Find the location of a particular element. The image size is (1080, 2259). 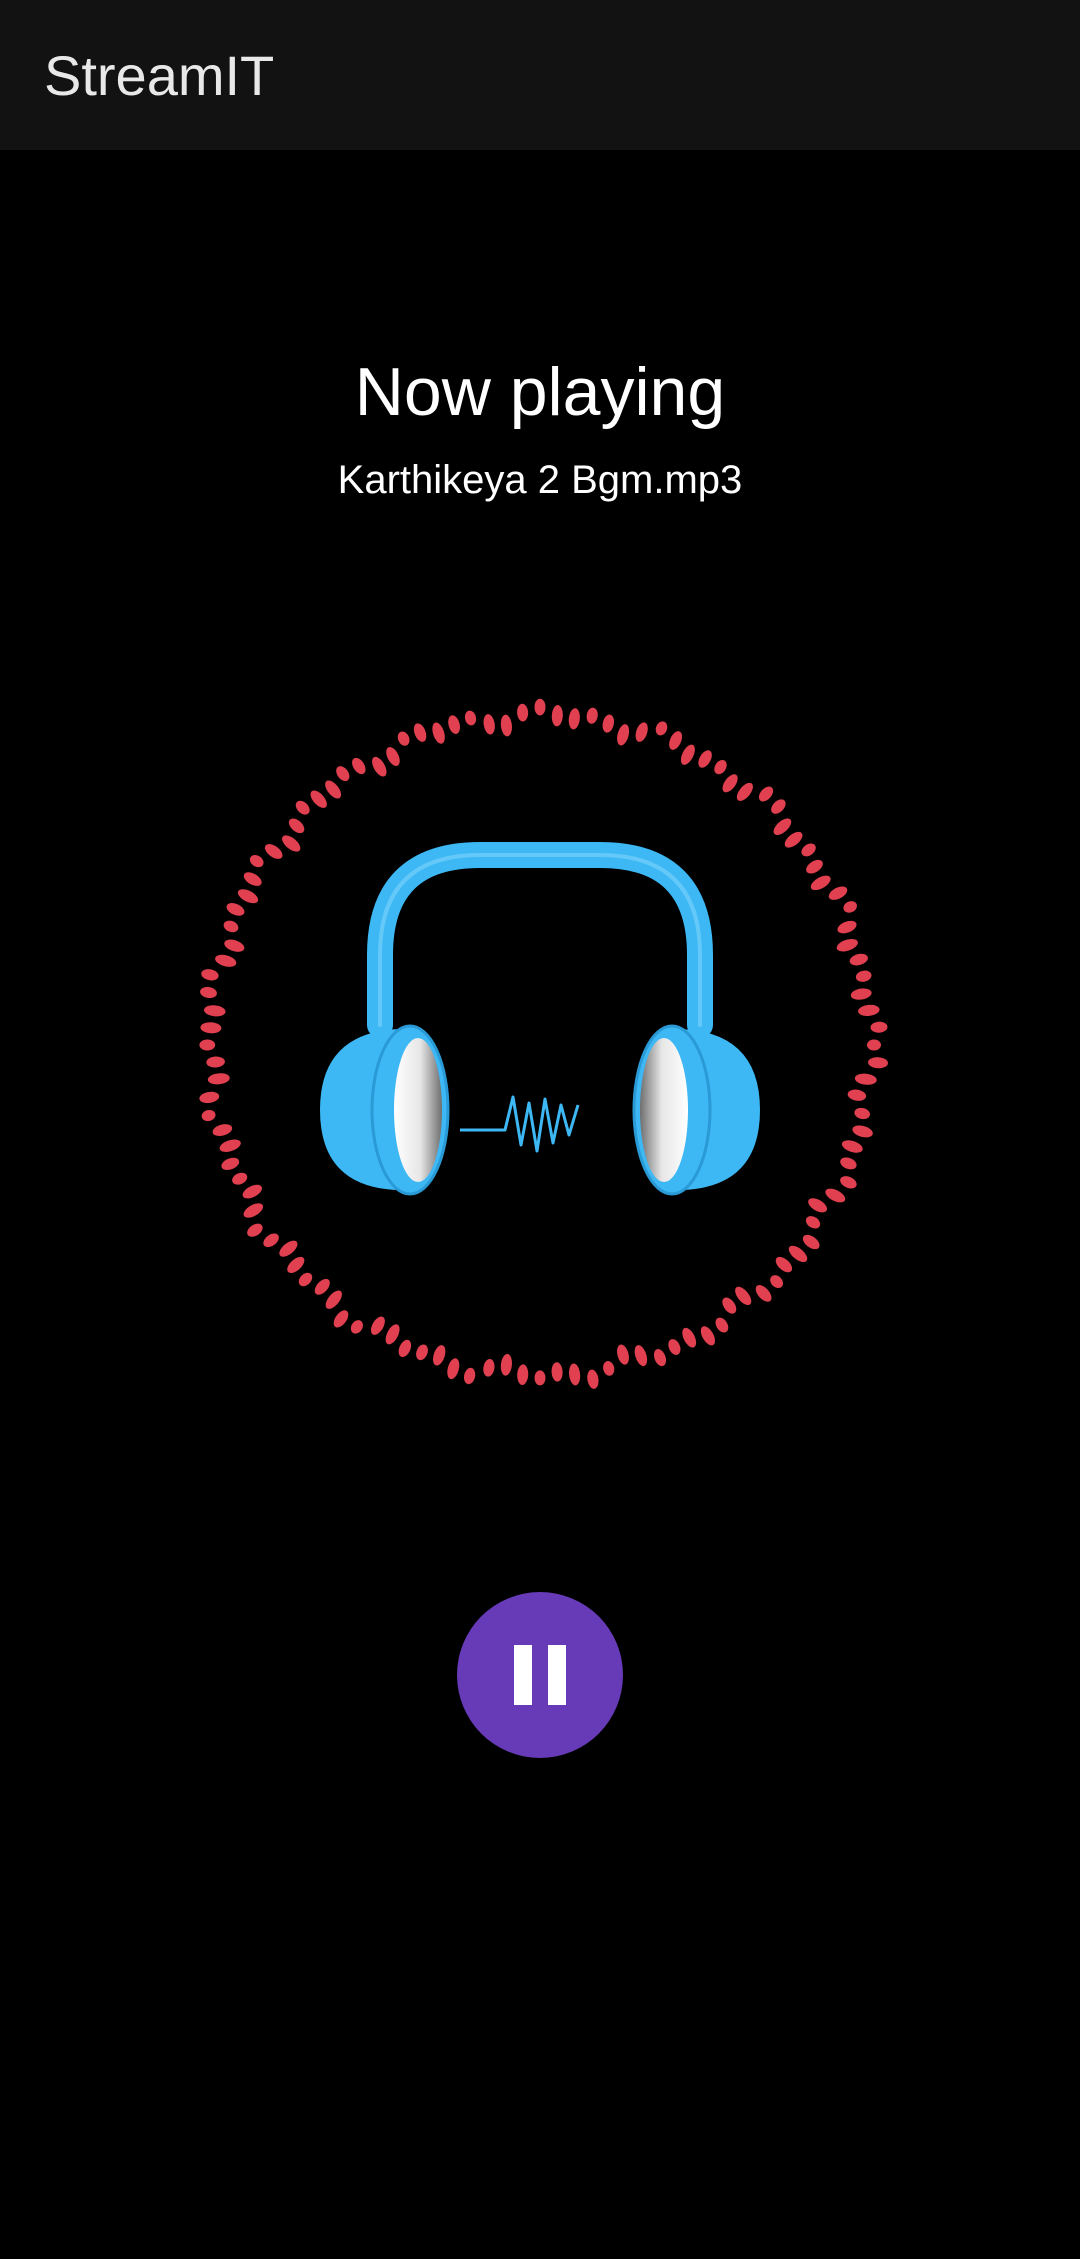

pause-button is located at coordinates (540, 1675).